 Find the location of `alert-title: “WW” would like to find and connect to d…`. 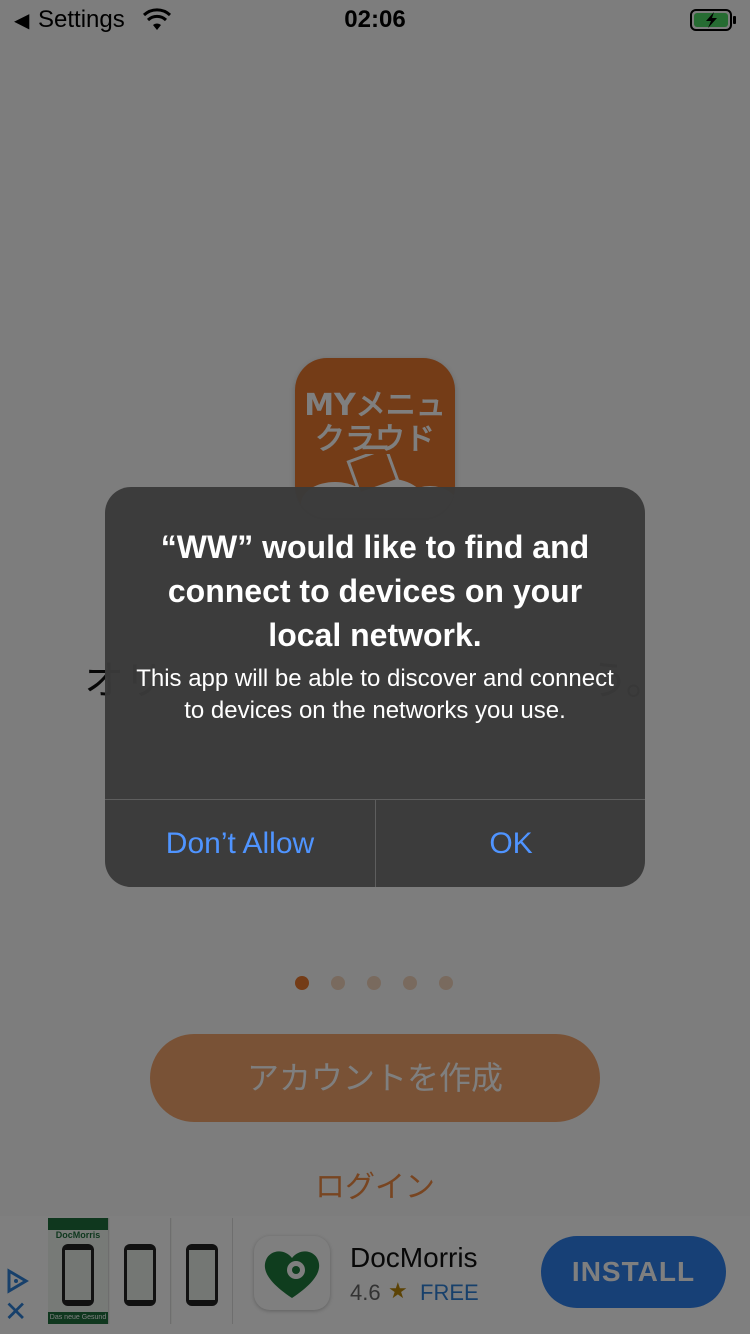

alert-title: “WW” would like to find and connect to d… is located at coordinates (375, 591).